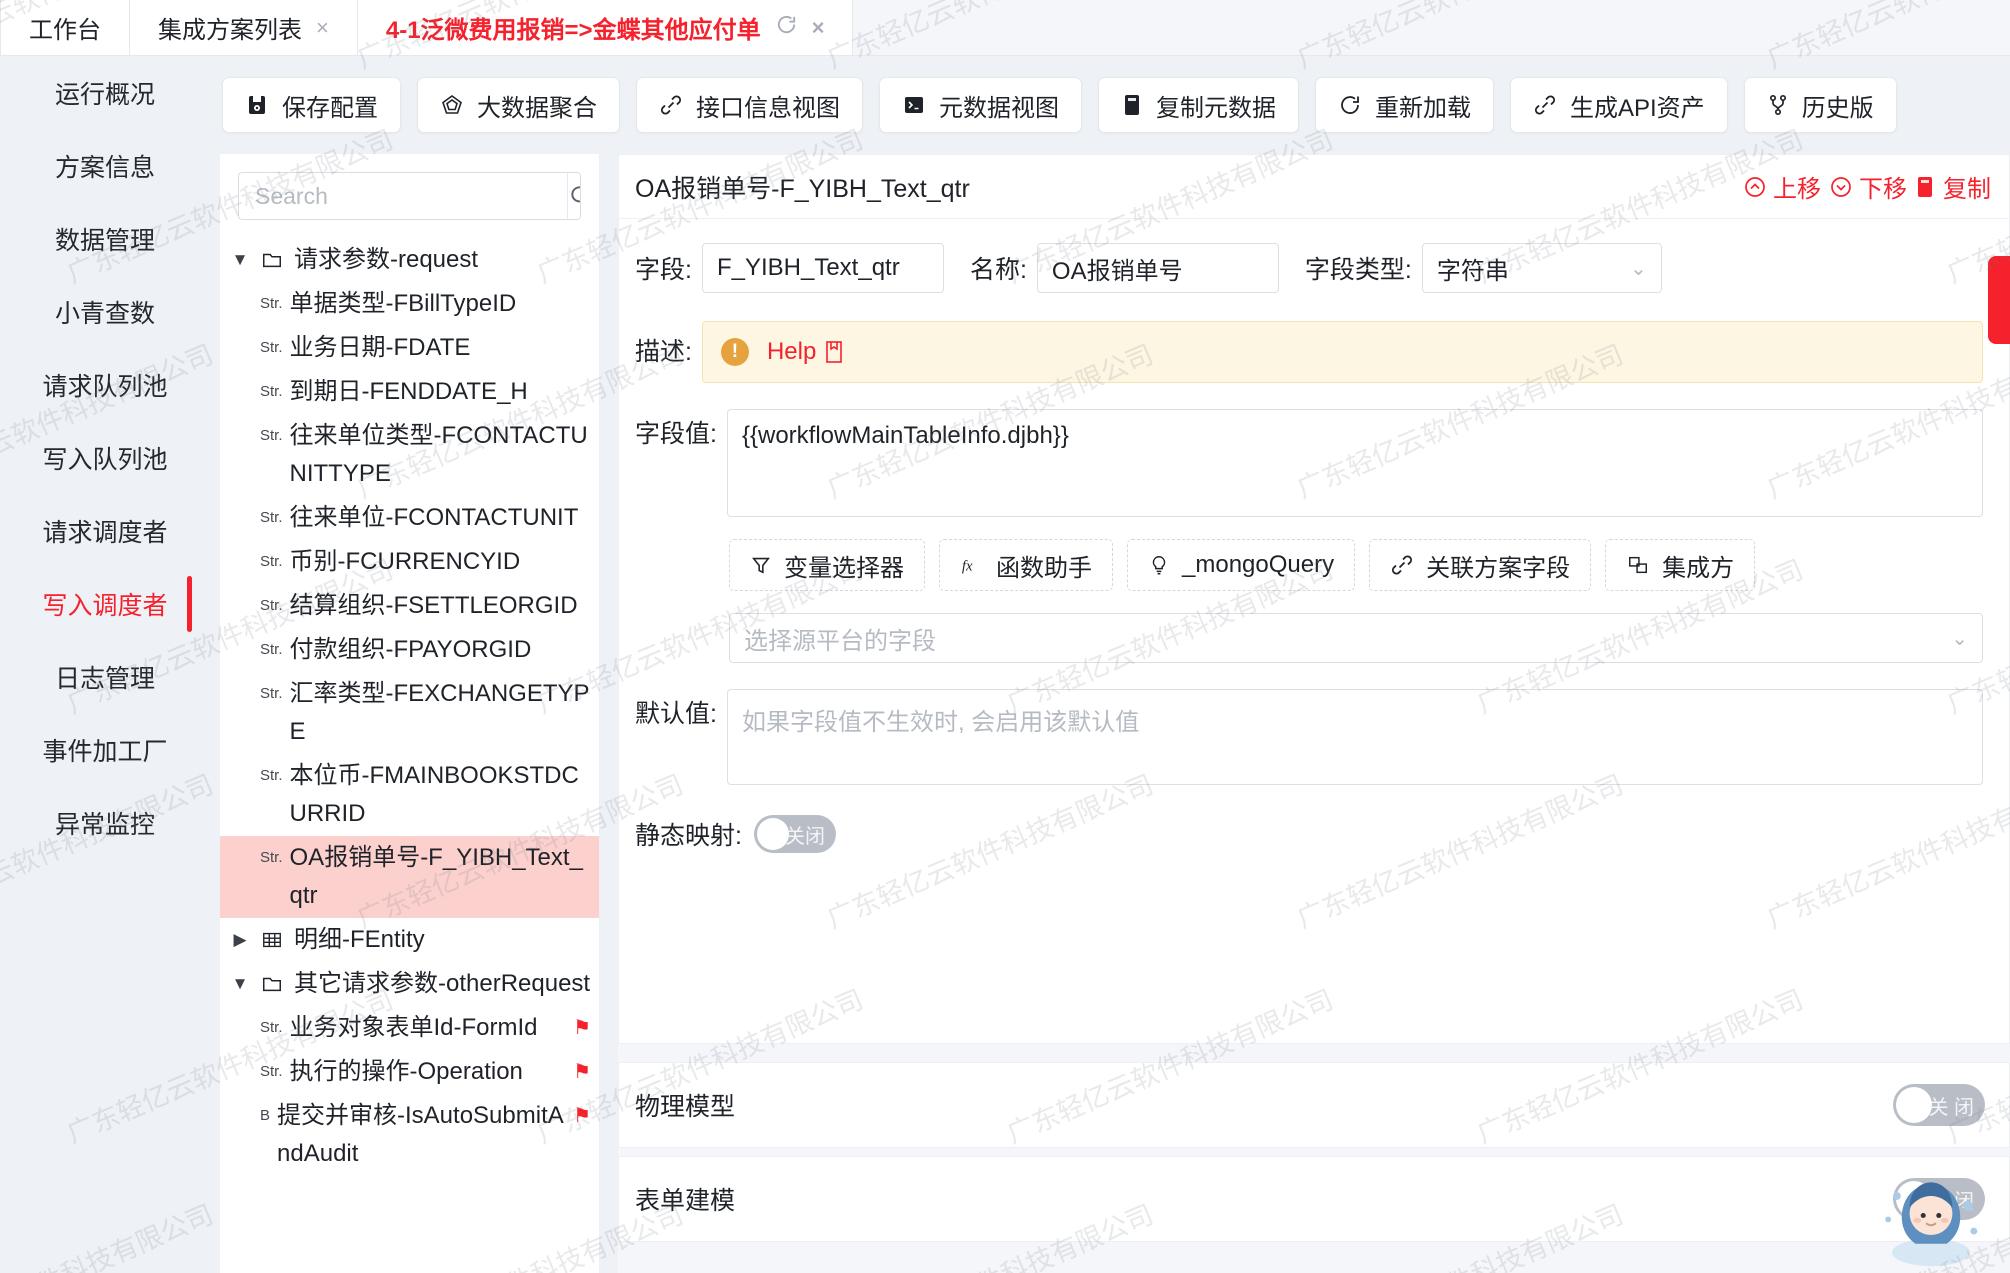 The width and height of the screenshot is (2010, 1273). Describe the element at coordinates (409, 304) in the screenshot. I see `tree-node: Str. 单据类型-FBillTypeID` at that location.